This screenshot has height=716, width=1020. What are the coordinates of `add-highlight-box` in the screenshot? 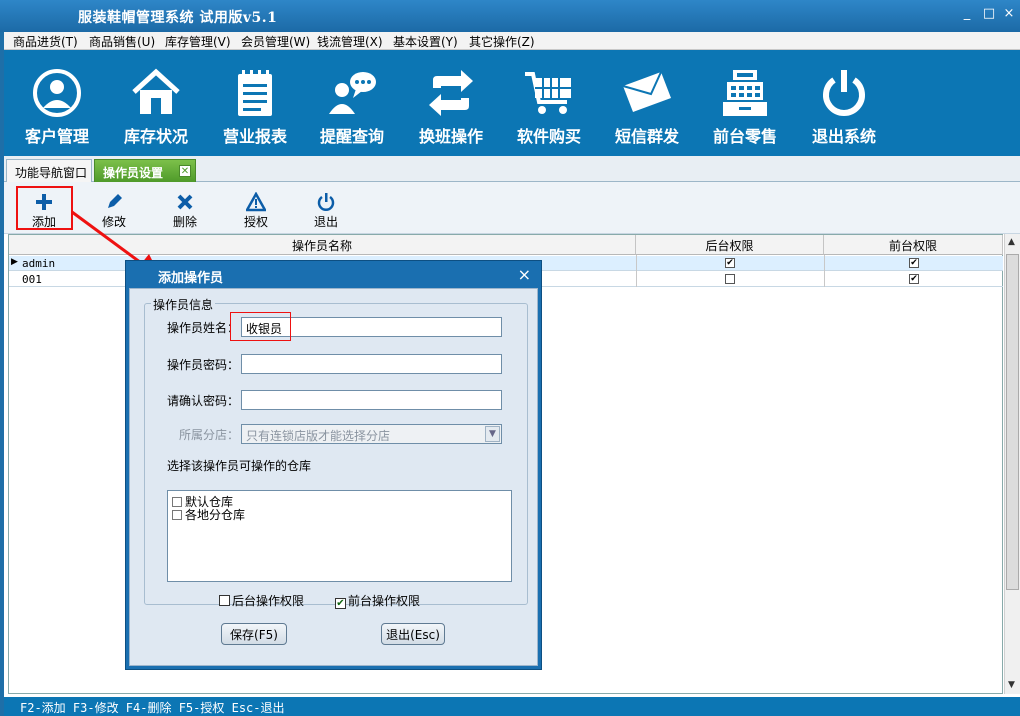 It's located at (44, 208).